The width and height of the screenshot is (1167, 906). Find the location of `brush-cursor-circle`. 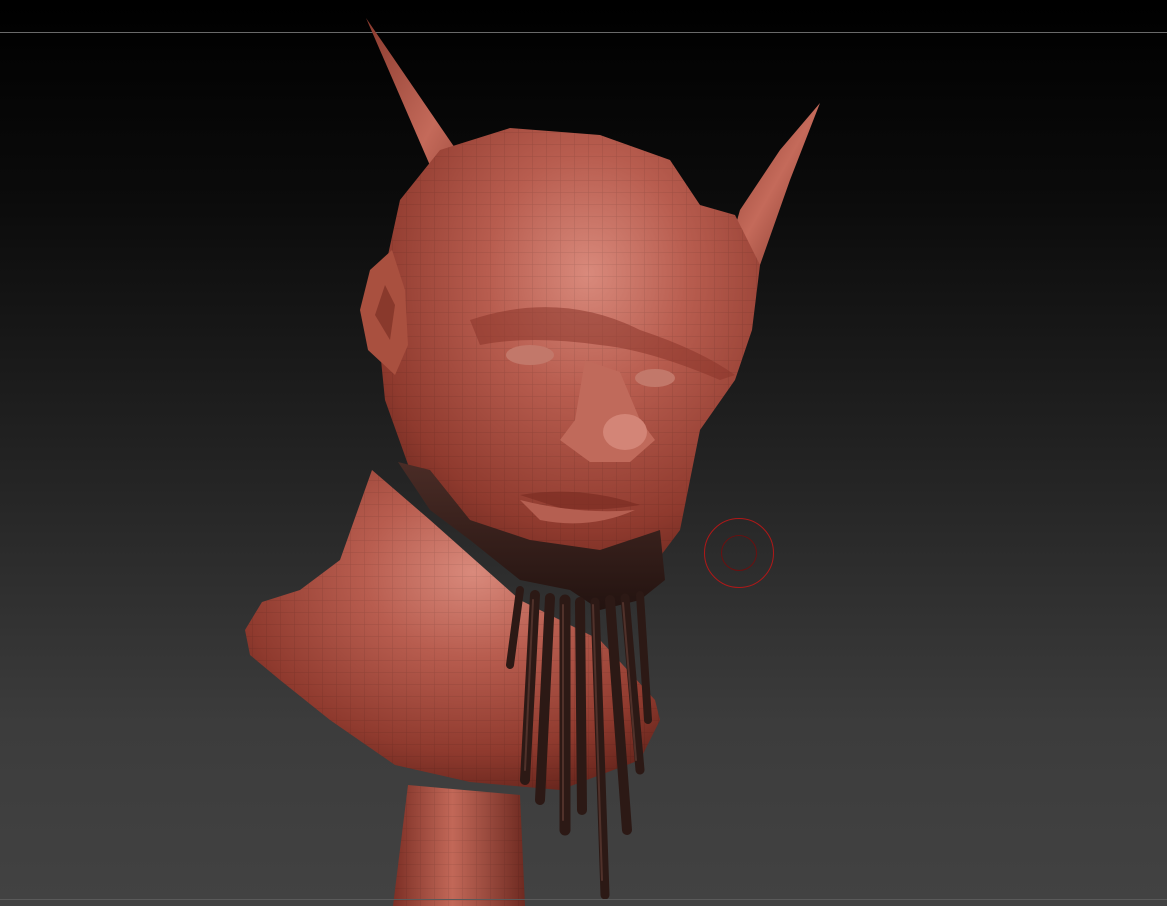

brush-cursor-circle is located at coordinates (739, 553).